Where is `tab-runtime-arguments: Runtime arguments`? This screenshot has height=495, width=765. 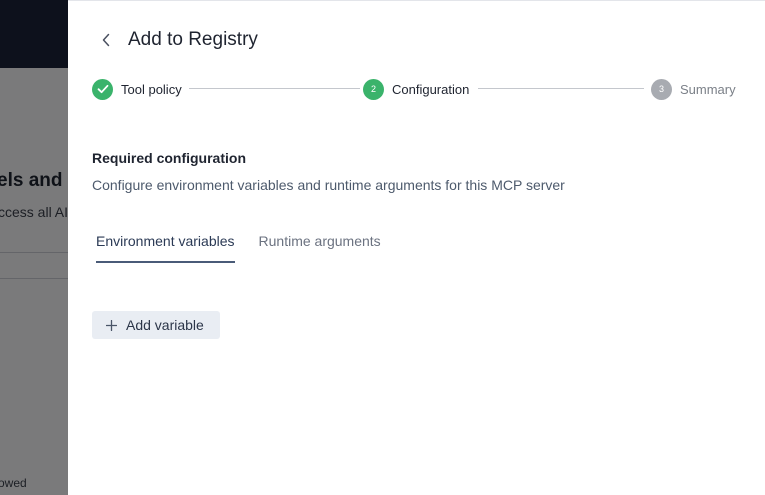 tab-runtime-arguments: Runtime arguments is located at coordinates (320, 248).